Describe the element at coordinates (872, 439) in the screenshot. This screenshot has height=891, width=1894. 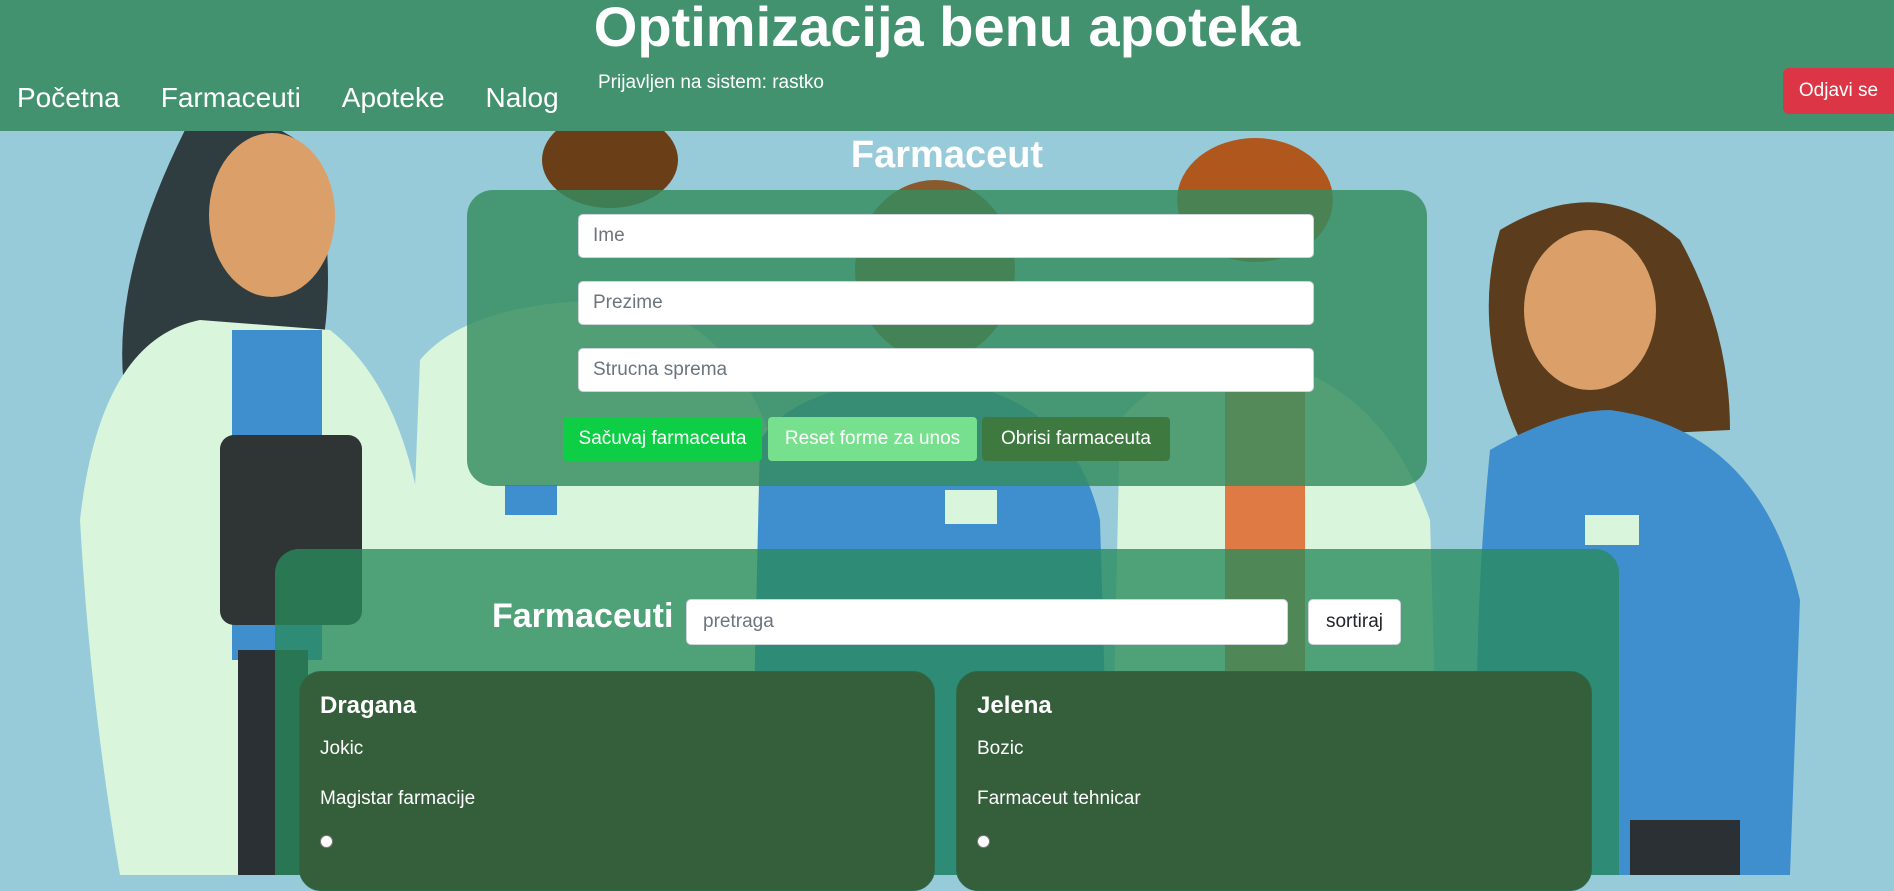
I see `reset-form-button: Reset forme za unos` at that location.